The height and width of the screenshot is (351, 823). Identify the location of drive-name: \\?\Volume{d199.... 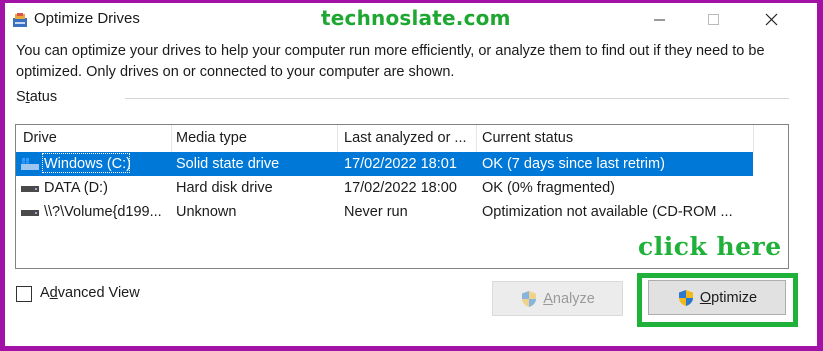
(103, 212).